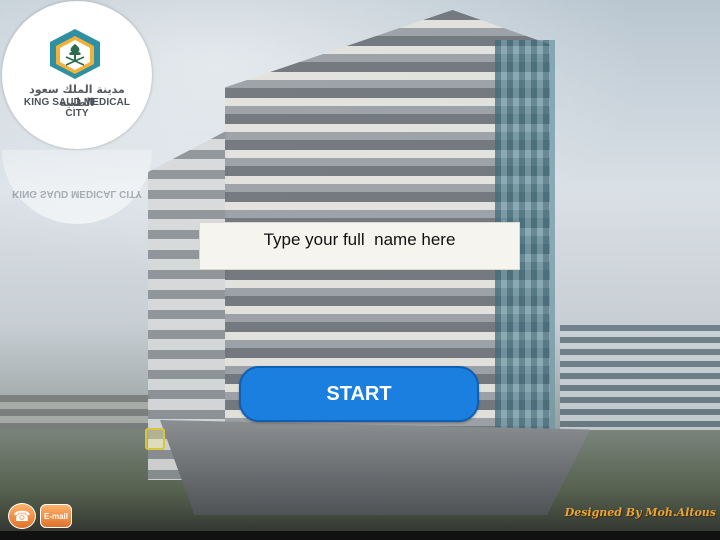  I want to click on logo-reflection, so click(77, 187).